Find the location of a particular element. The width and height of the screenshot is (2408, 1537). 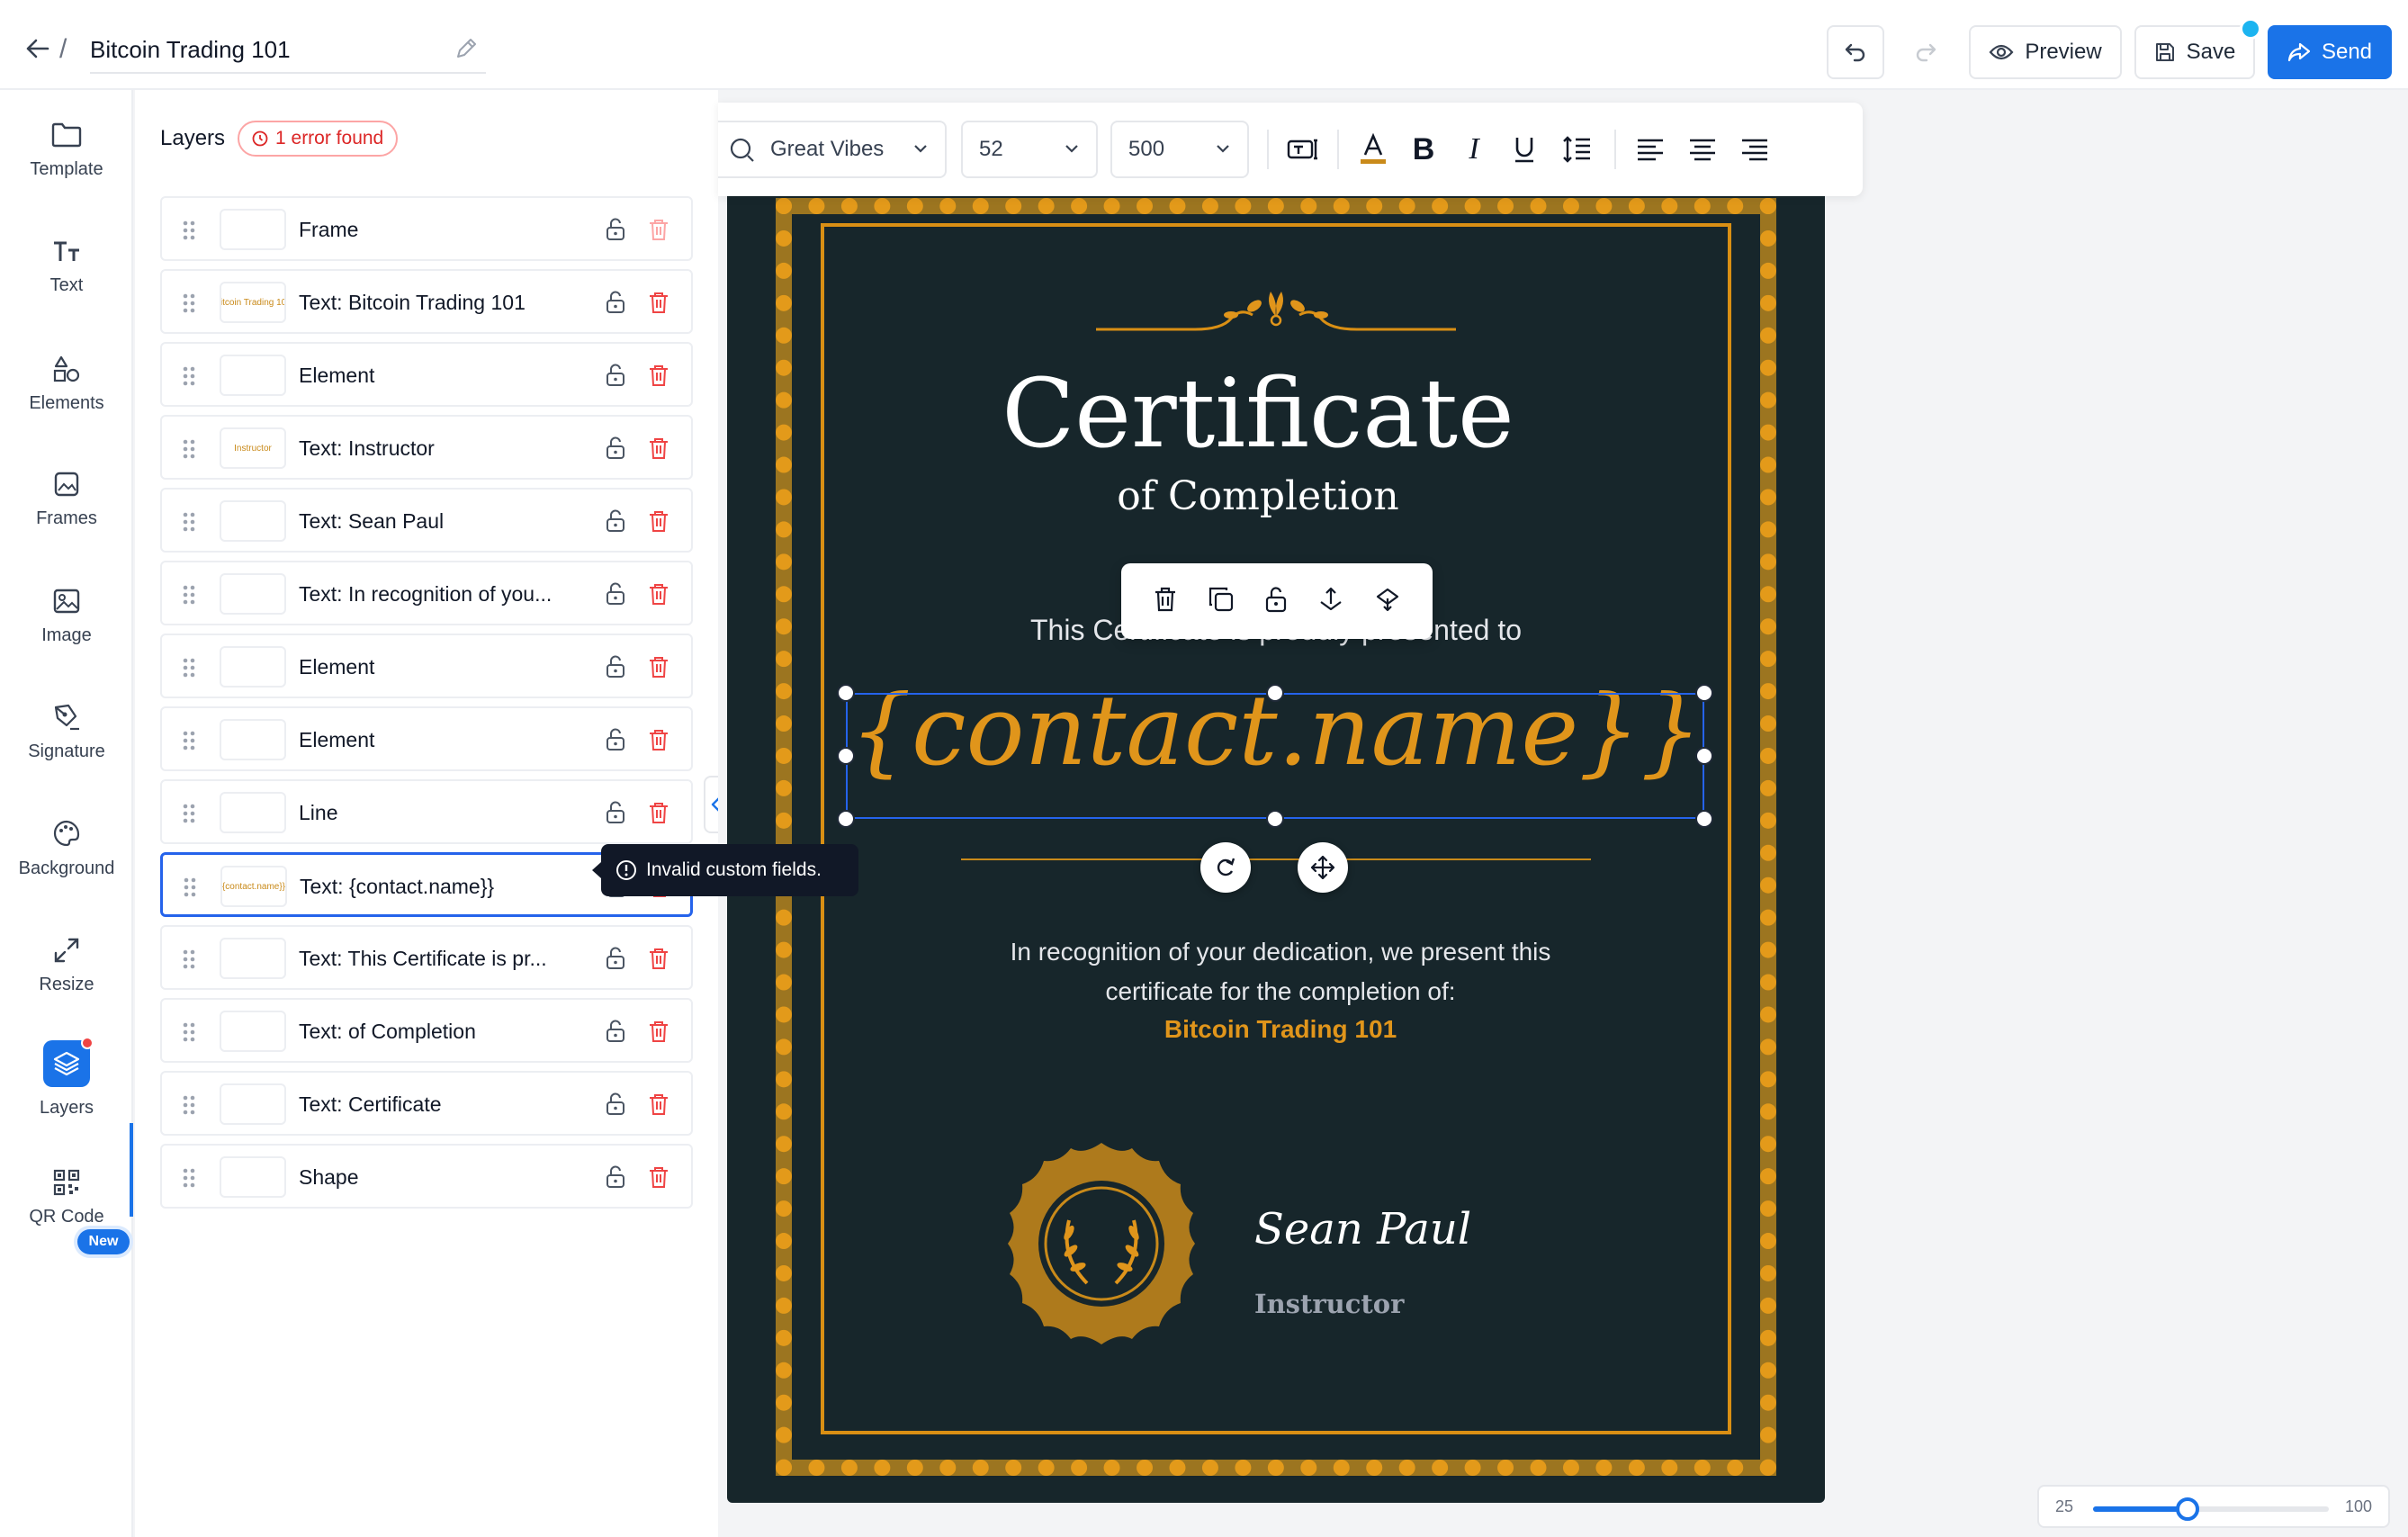

document-title: Bitcoin Trading 101 is located at coordinates (190, 50).